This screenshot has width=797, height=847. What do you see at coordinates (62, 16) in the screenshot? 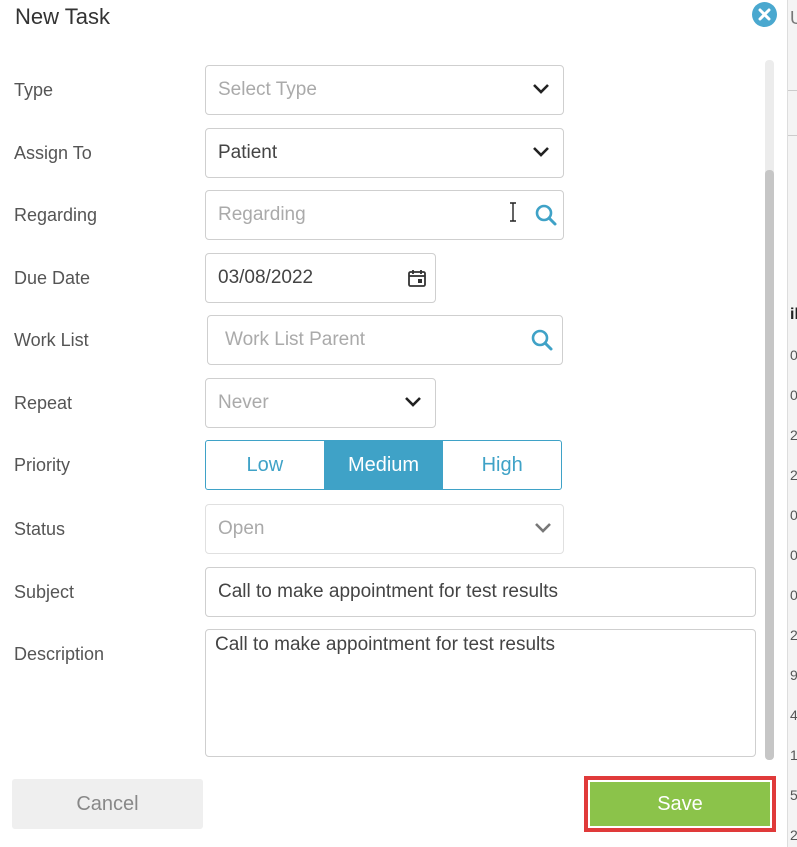
I see `modal-title: New Task` at bounding box center [62, 16].